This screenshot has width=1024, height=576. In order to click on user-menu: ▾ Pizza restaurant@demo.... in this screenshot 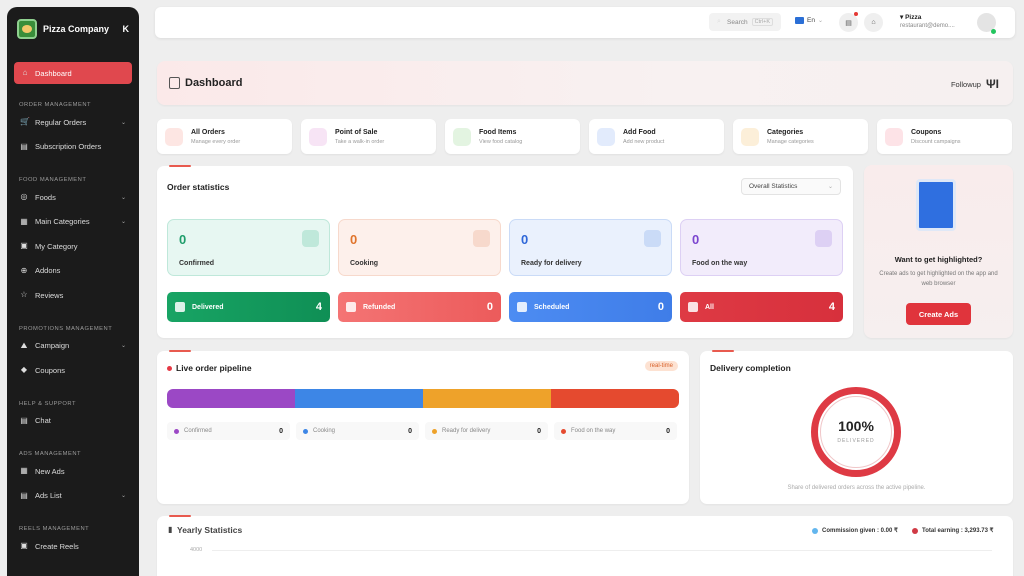, I will do `click(927, 21)`.